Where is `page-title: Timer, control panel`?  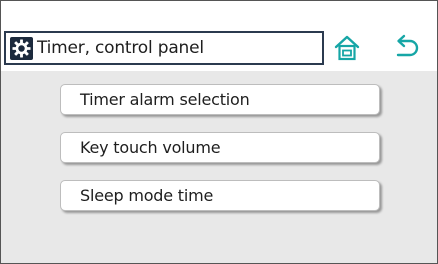 page-title: Timer, control panel is located at coordinates (120, 48).